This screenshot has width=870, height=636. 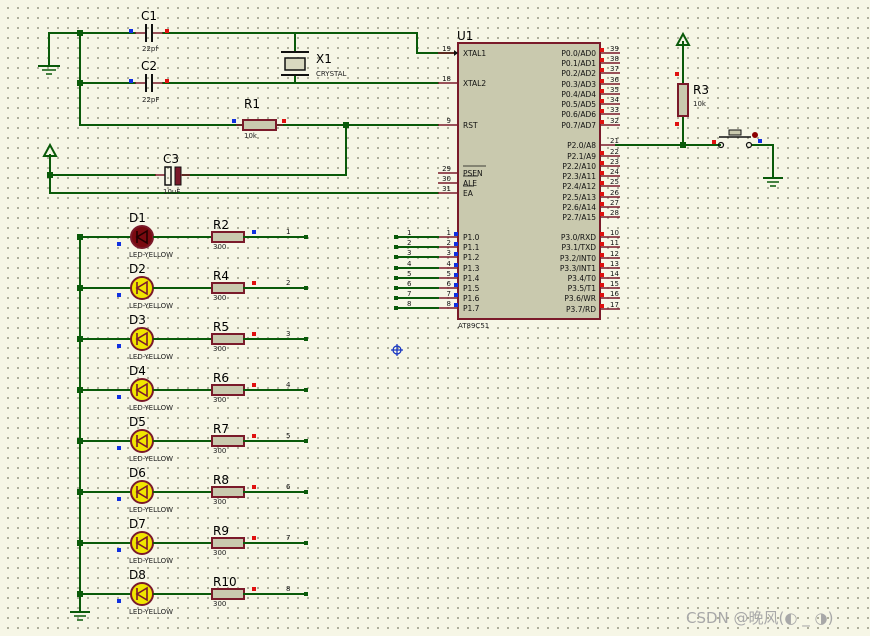 What do you see at coordinates (578, 53) in the screenshot?
I see `pin-name: P0.0/AD0` at bounding box center [578, 53].